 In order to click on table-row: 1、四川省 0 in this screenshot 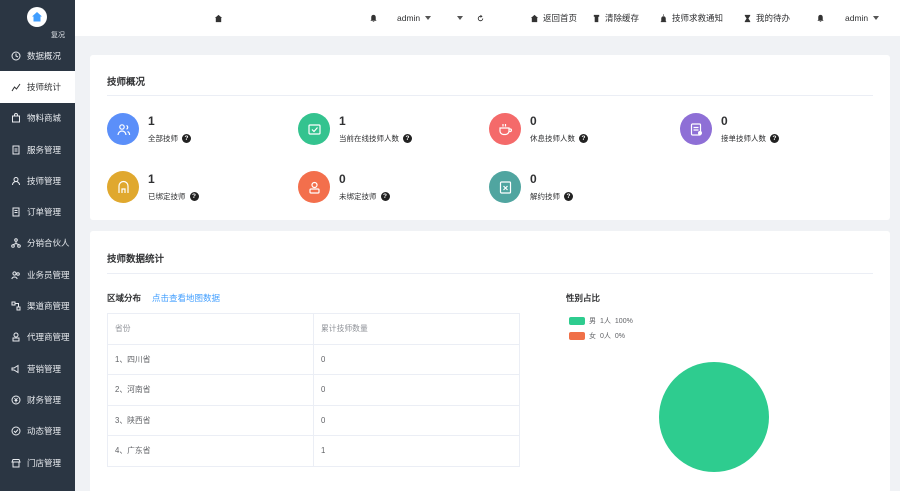, I will do `click(314, 359)`.